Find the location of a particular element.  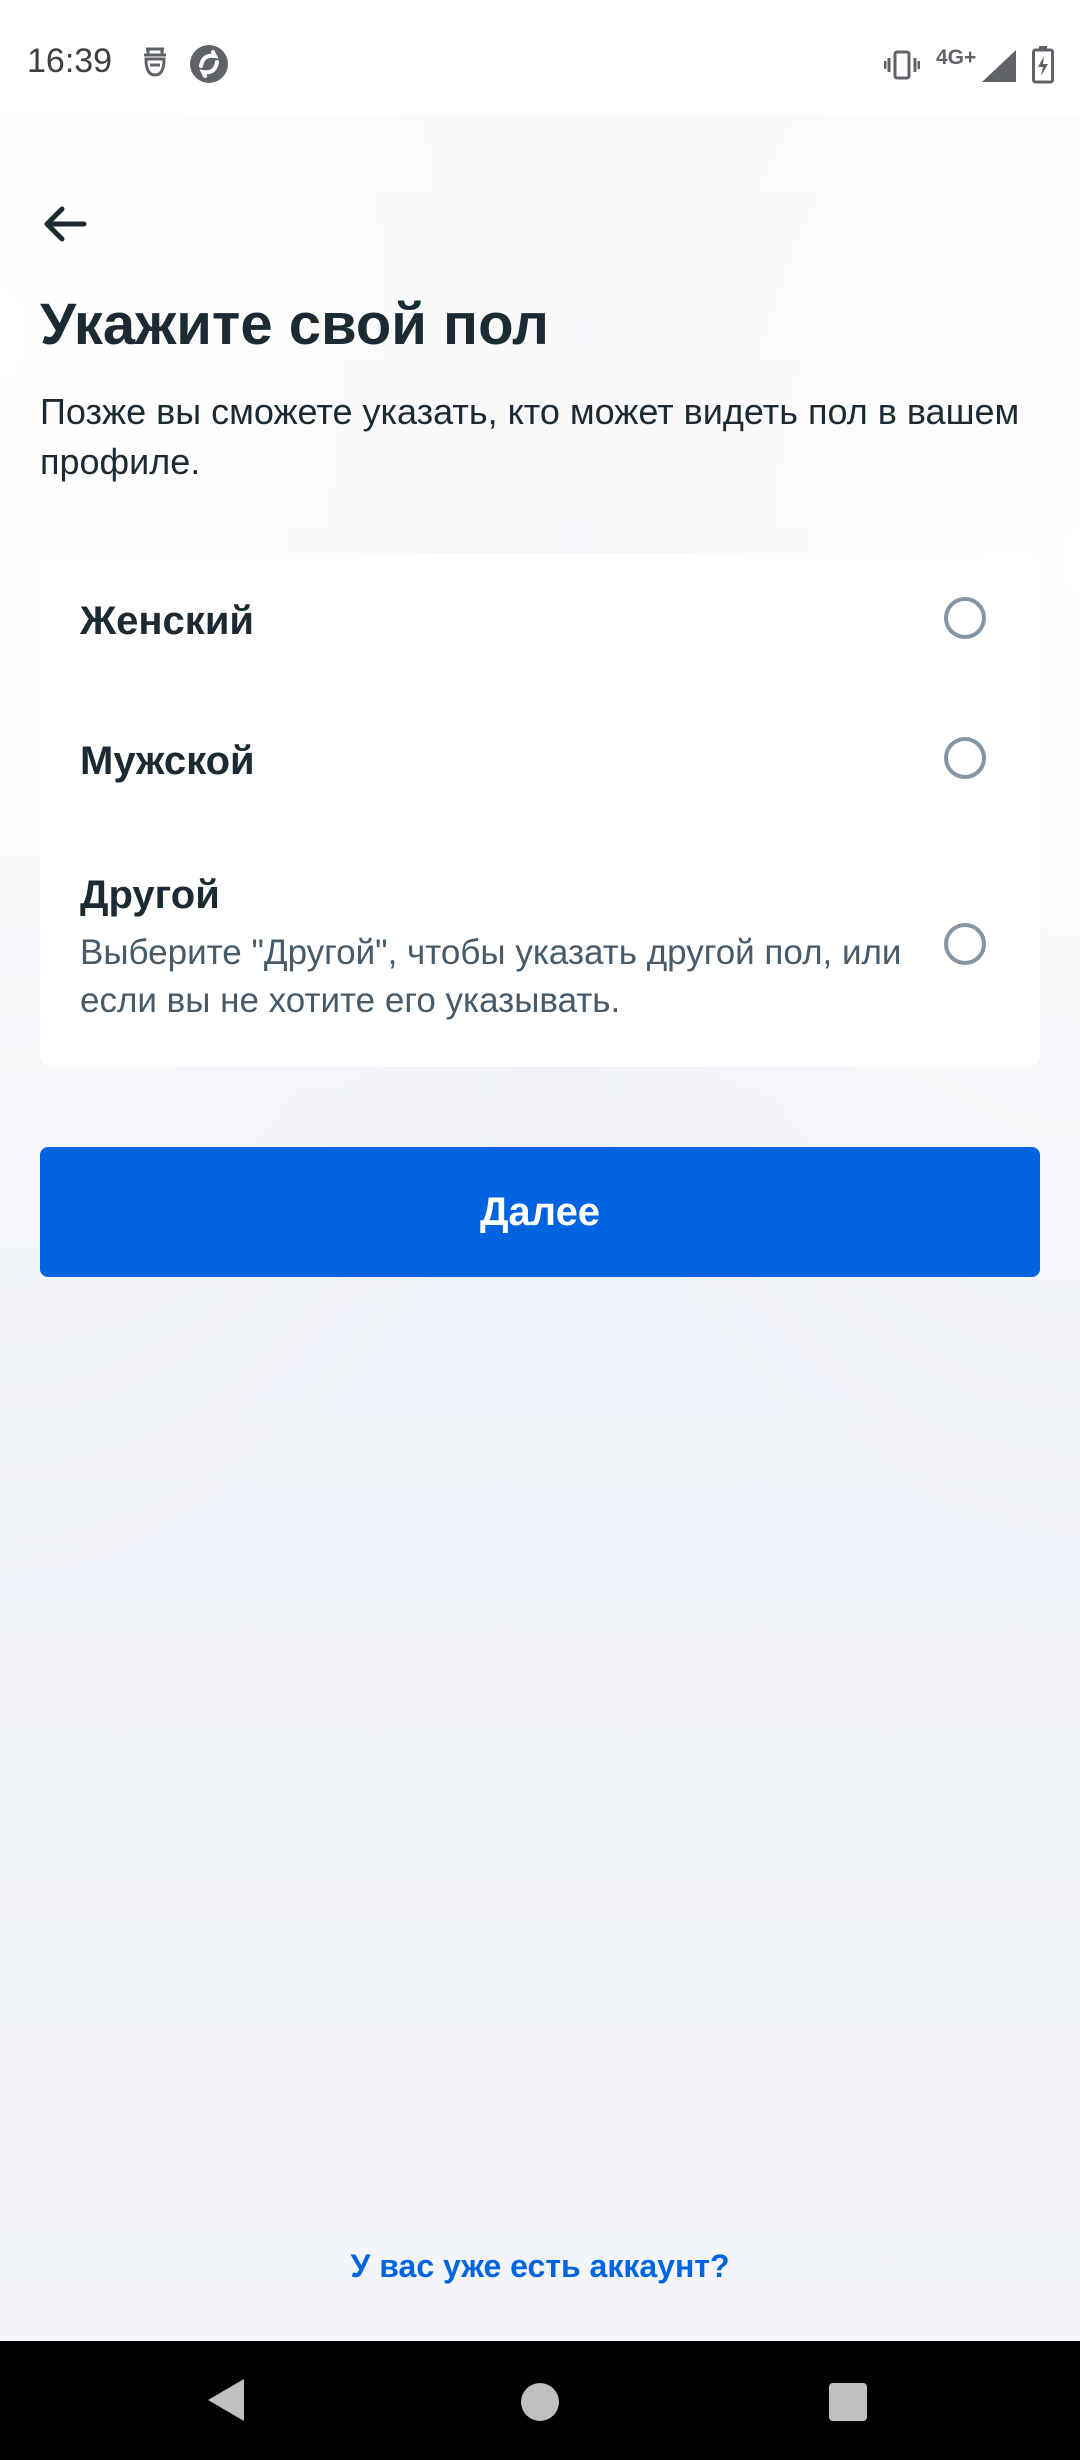

back-button is located at coordinates (65, 224).